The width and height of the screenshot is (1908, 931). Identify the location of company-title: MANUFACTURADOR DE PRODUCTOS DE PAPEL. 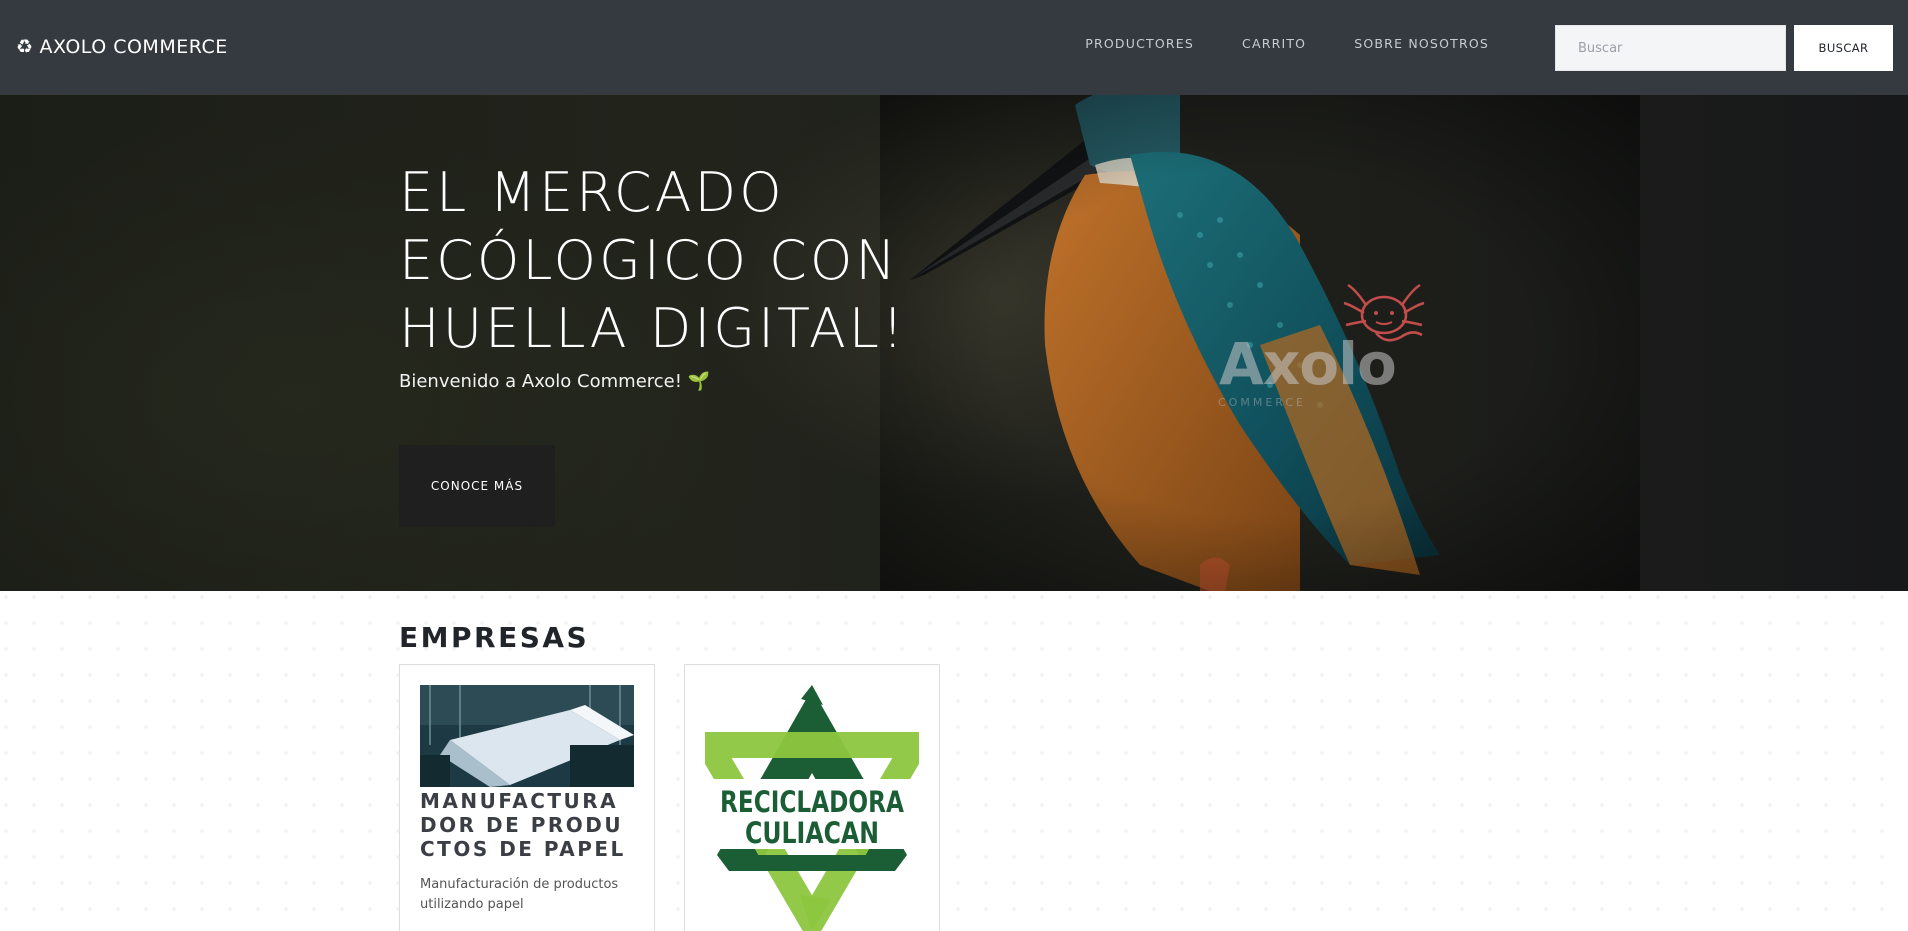
(523, 825).